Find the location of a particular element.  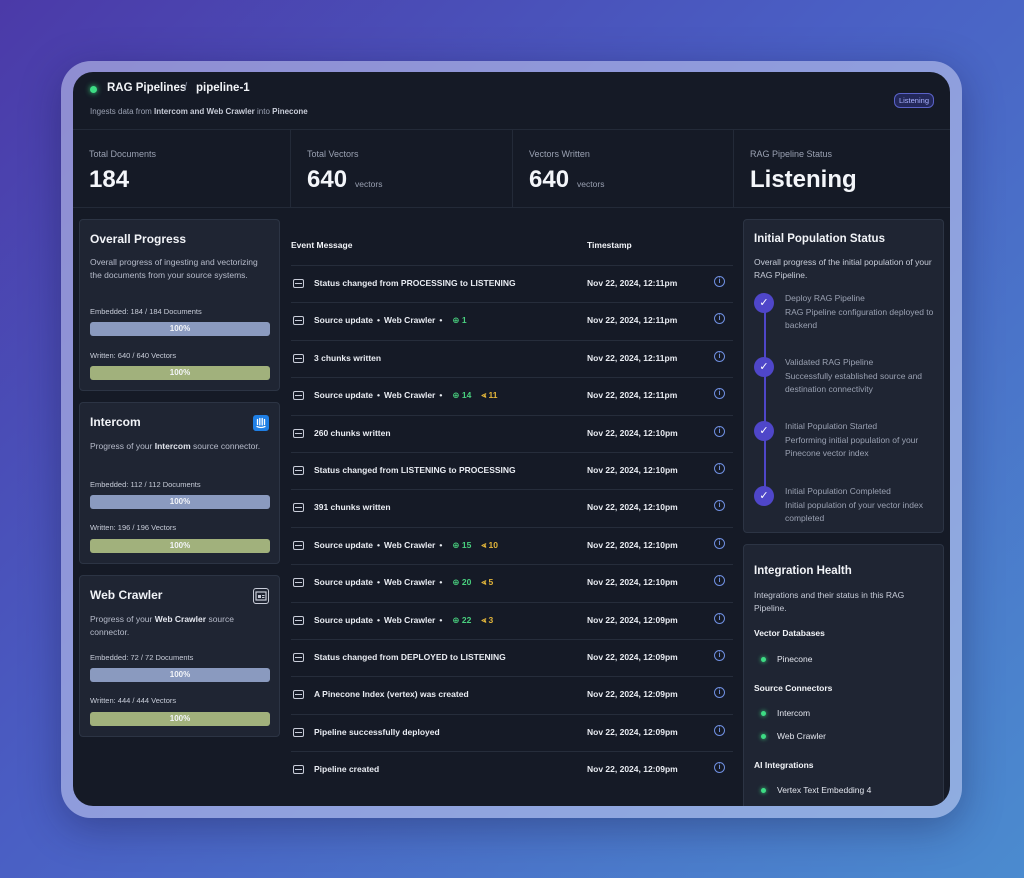

event-text: 3 chunks written is located at coordinates (348, 357).